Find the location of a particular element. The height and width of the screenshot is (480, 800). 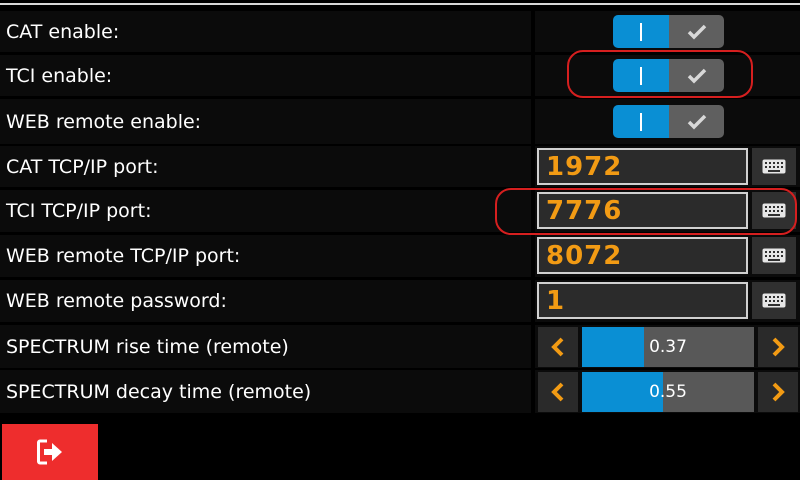

spectrum-rise-slider: 0.37 is located at coordinates (668, 347).